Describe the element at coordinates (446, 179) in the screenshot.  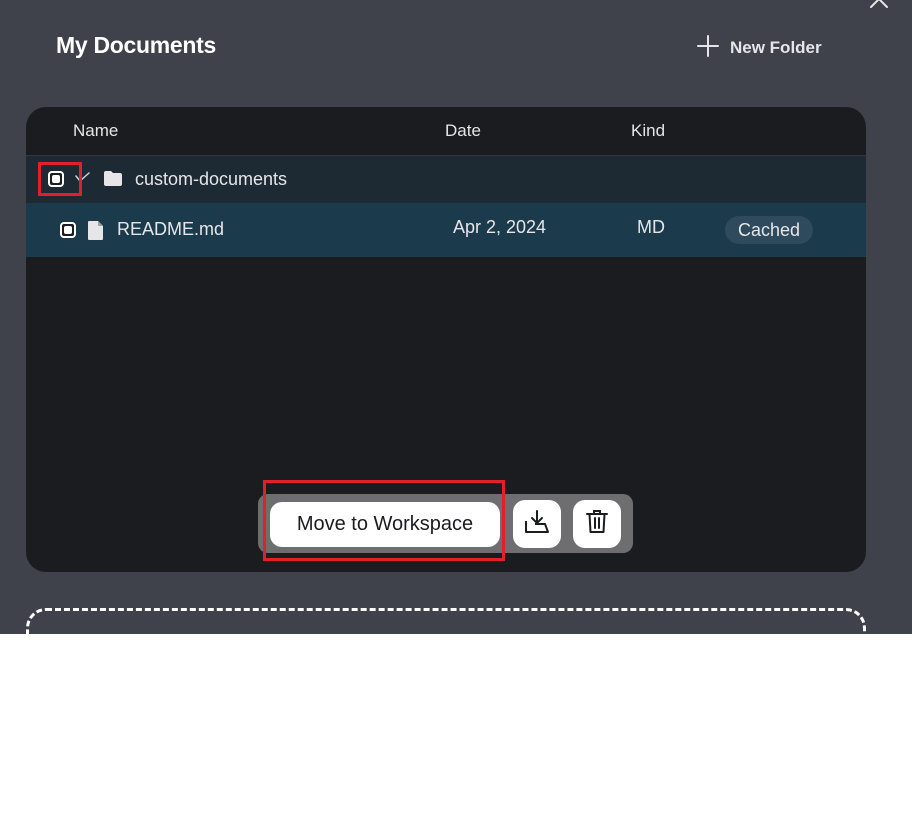
I see `folder-row: custom-documents` at that location.